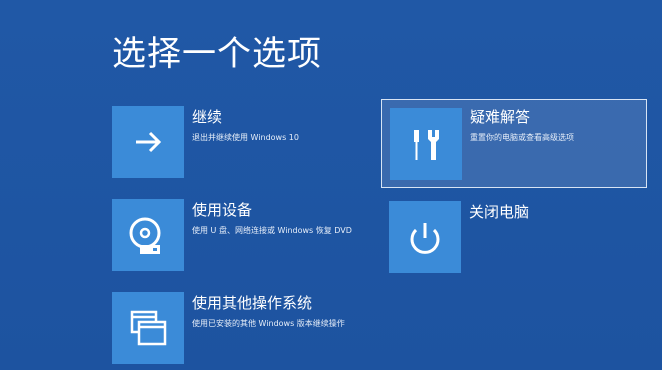 This screenshot has width=662, height=370. I want to click on other-os-description: 使用已安装的其他 Windows 版本继续操作, so click(268, 323).